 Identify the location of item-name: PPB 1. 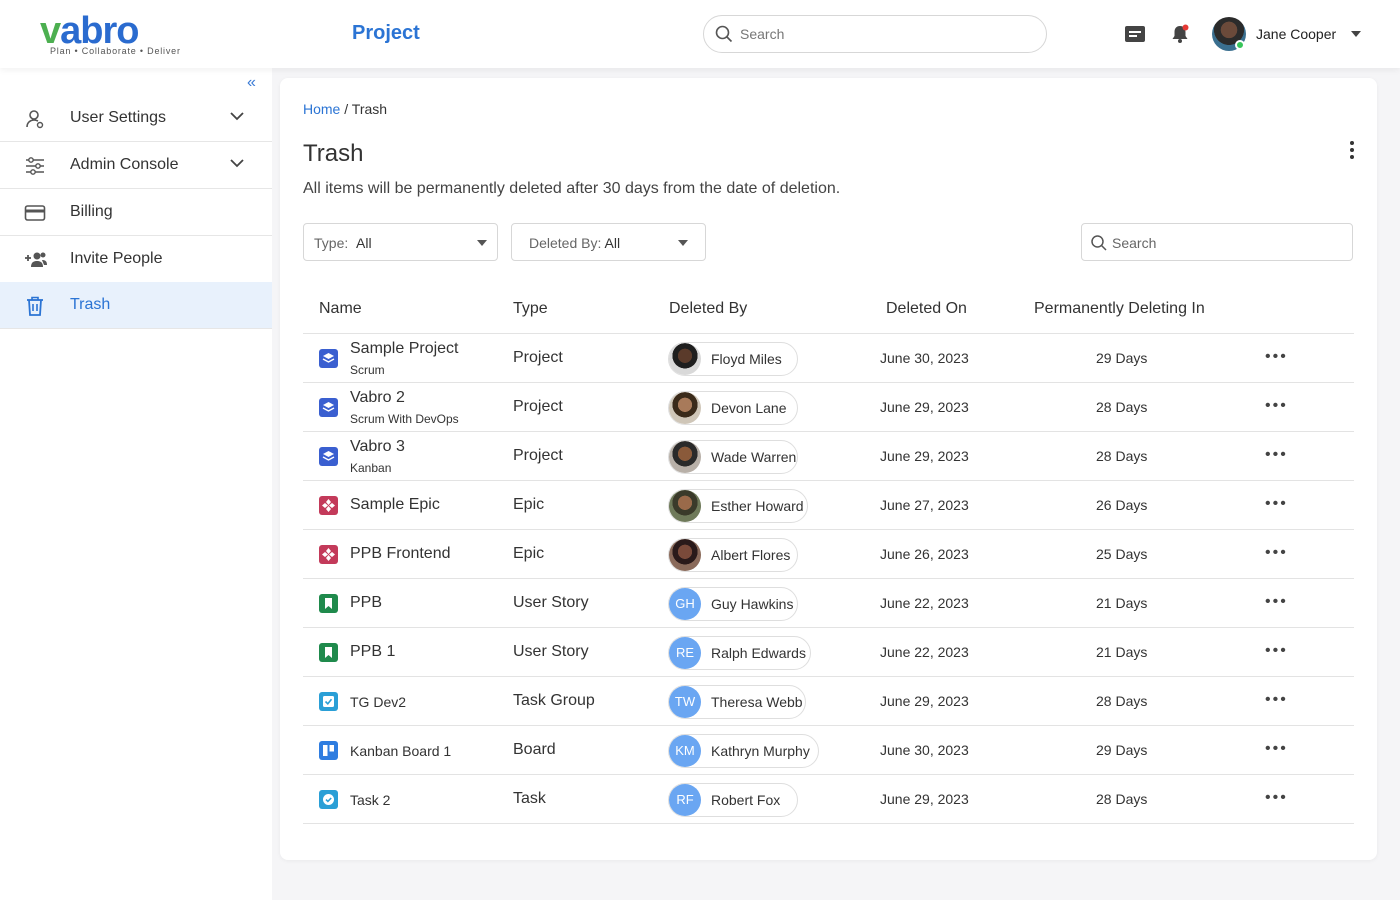
(372, 652).